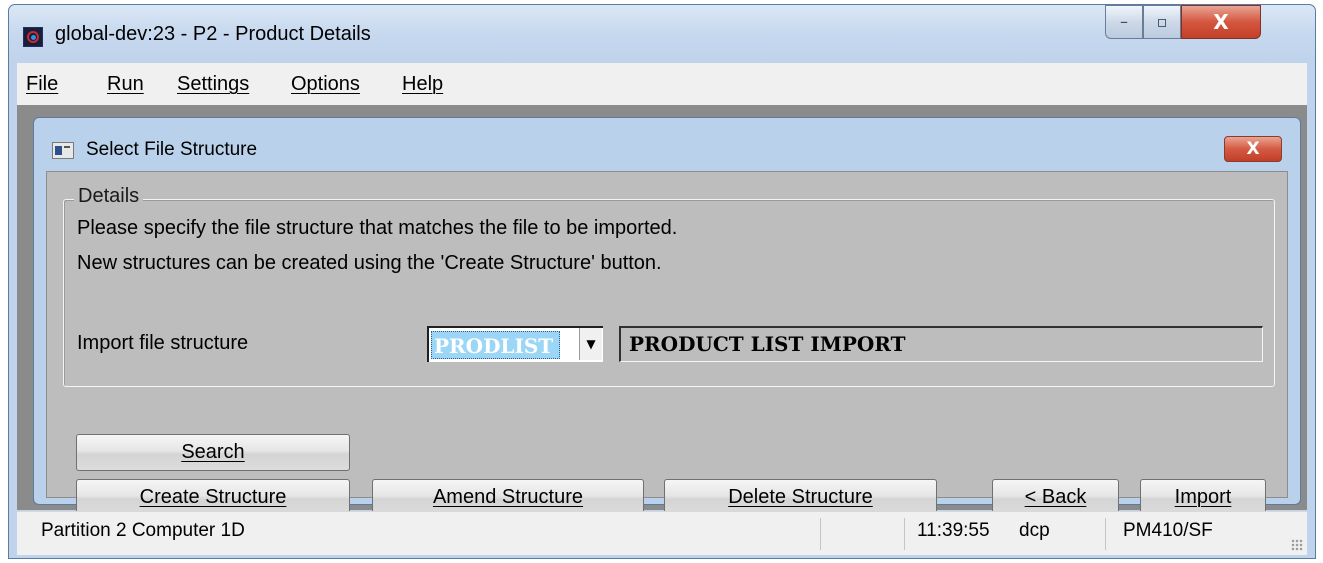 The width and height of the screenshot is (1323, 563). What do you see at coordinates (496, 345) in the screenshot?
I see `structure-code-value: PRODLIST` at bounding box center [496, 345].